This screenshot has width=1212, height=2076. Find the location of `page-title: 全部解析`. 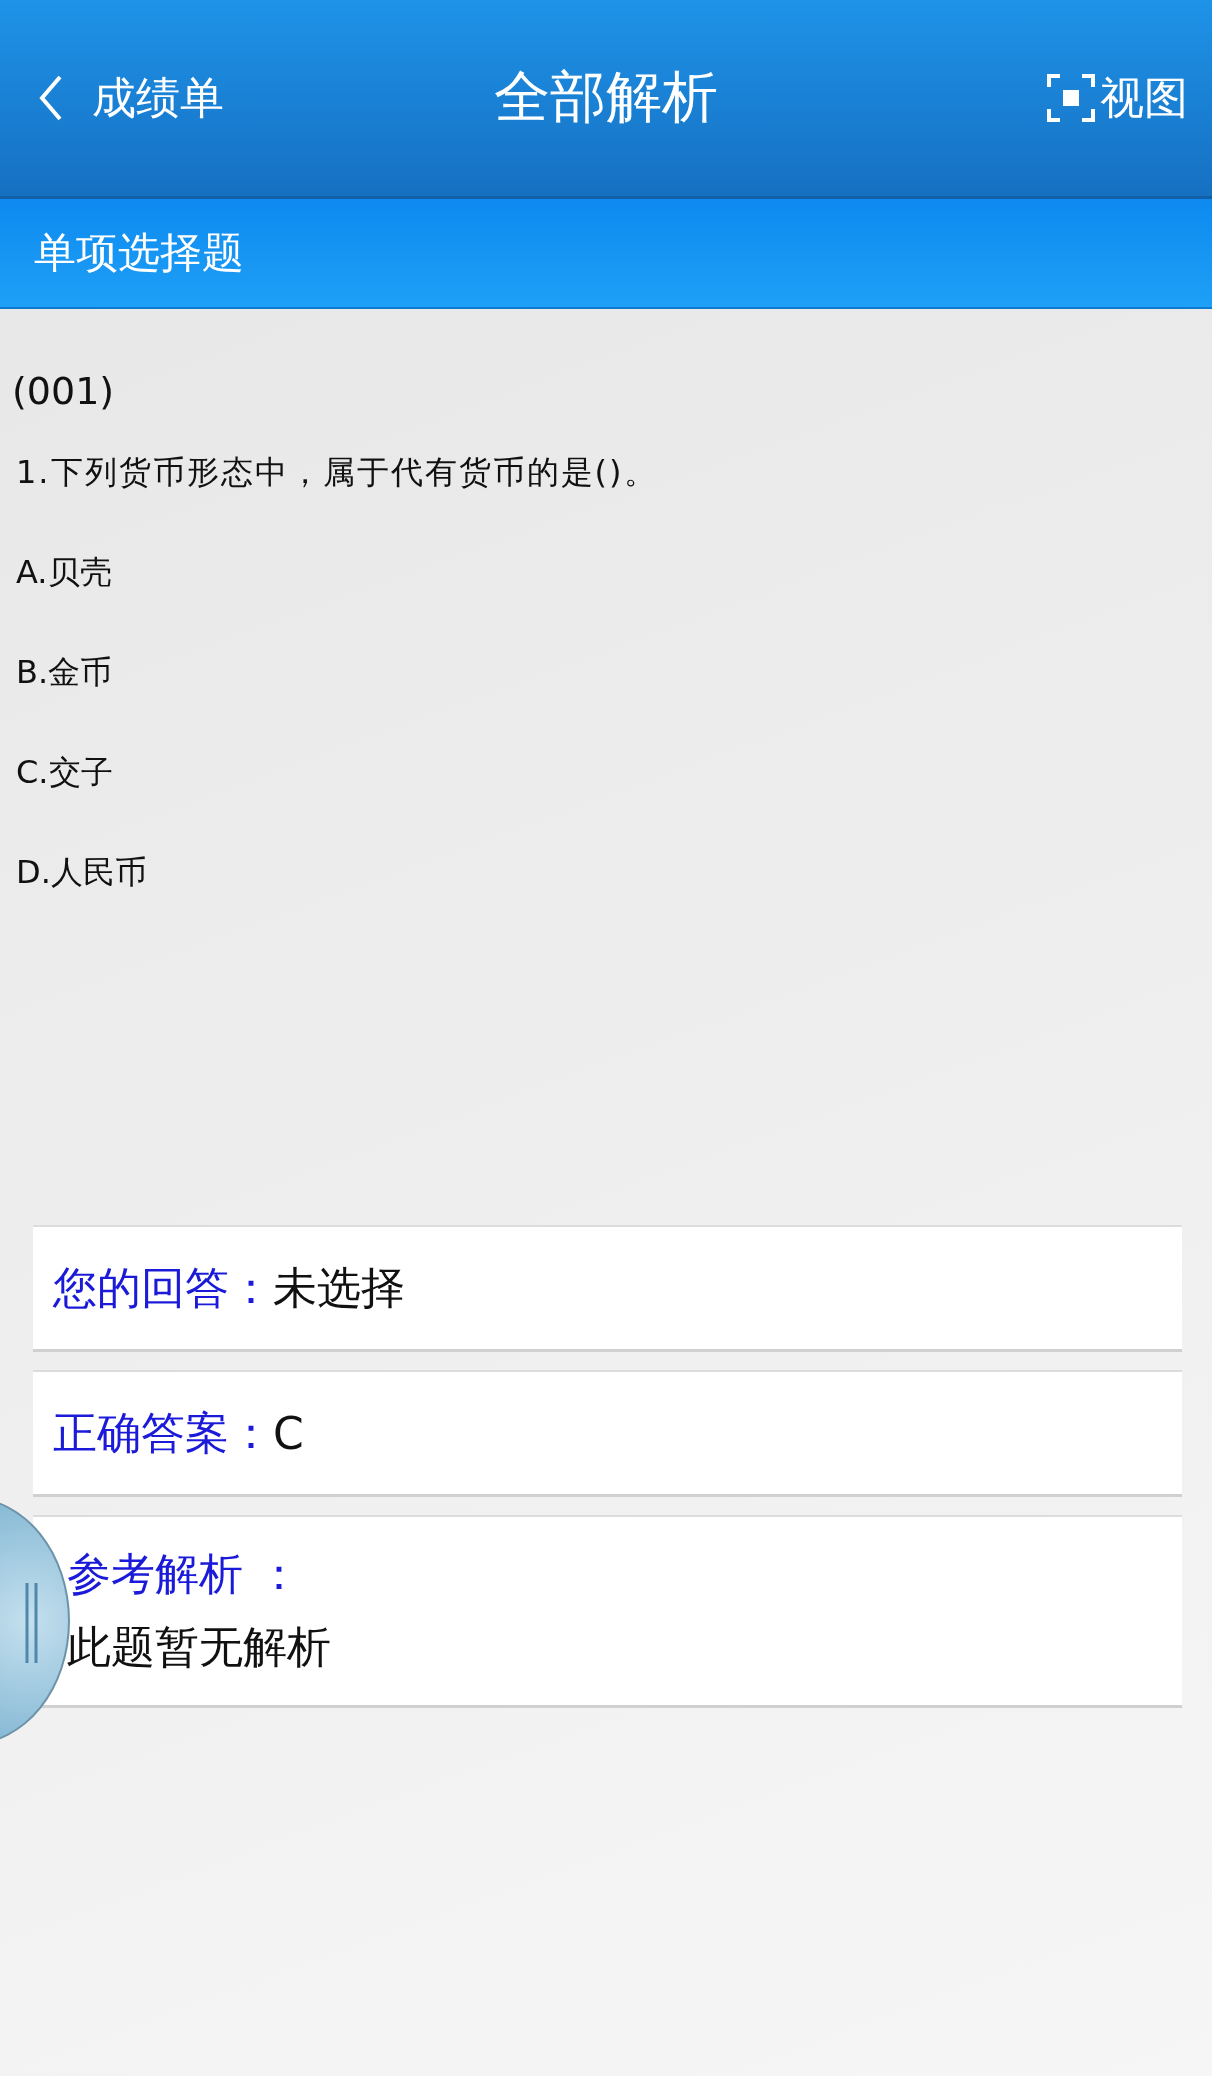

page-title: 全部解析 is located at coordinates (606, 96).